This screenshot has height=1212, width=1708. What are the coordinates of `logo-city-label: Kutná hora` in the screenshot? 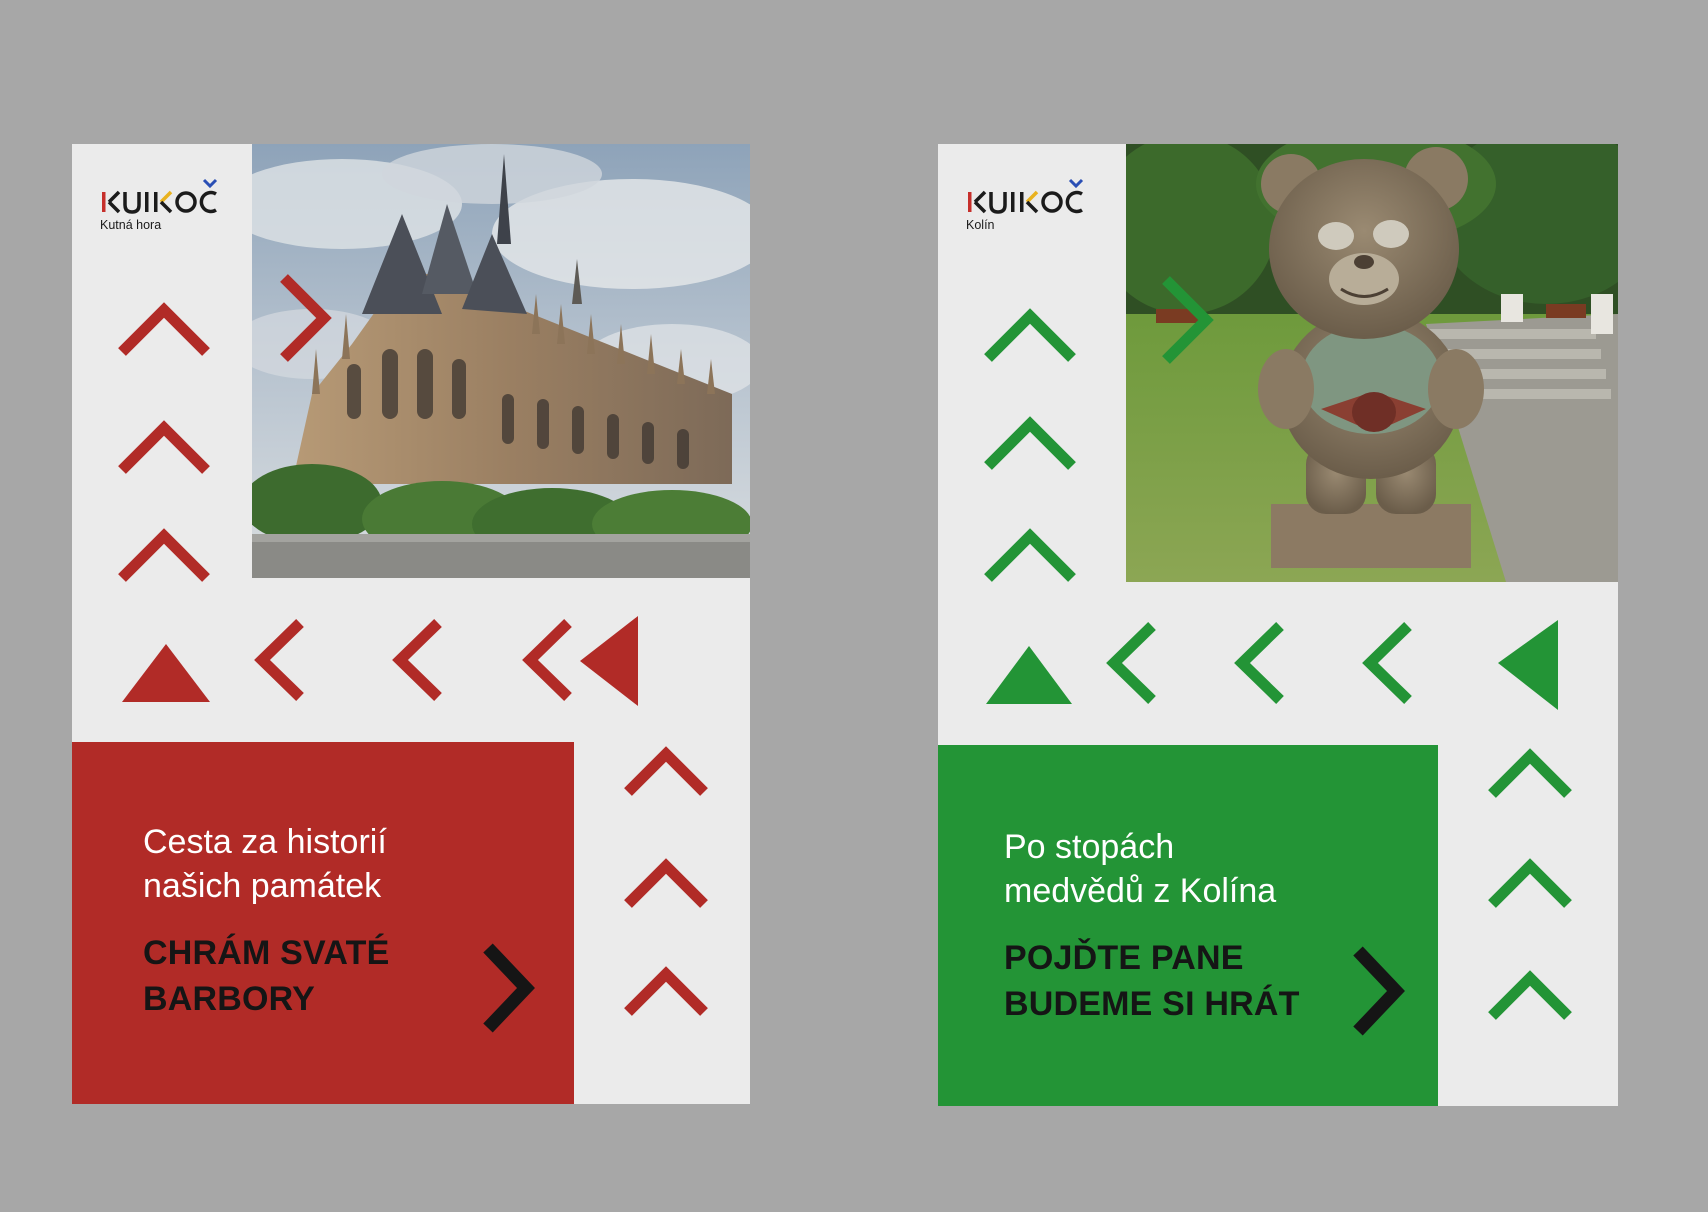 It's located at (131, 225).